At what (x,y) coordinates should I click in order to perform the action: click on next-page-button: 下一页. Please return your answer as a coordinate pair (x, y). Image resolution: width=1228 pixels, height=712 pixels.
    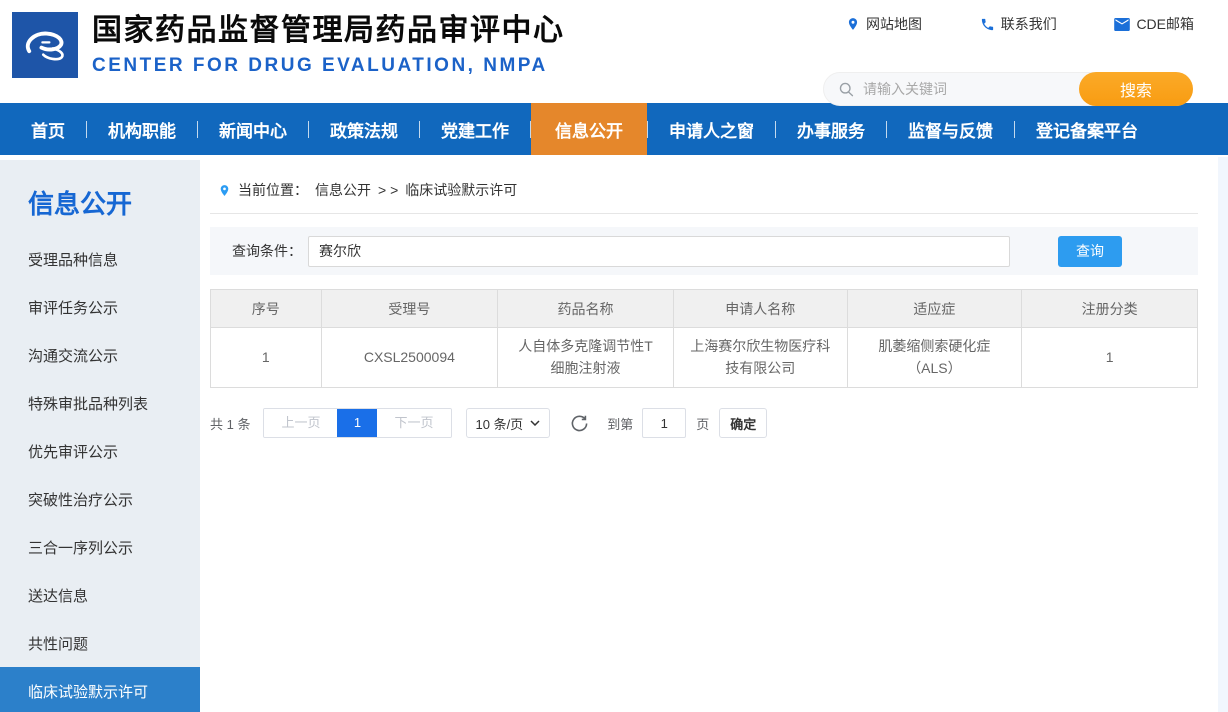
    Looking at the image, I should click on (414, 423).